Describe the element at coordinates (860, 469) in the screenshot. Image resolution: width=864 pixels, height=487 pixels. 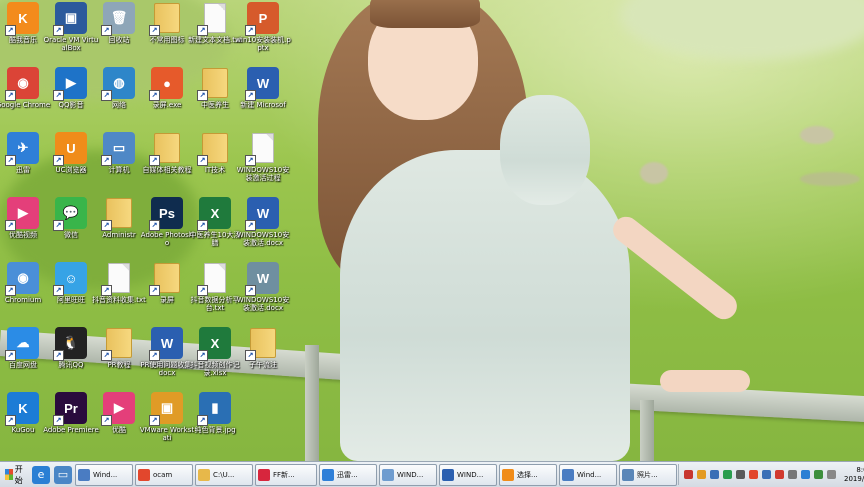
I see `clock-time: 8:06` at that location.